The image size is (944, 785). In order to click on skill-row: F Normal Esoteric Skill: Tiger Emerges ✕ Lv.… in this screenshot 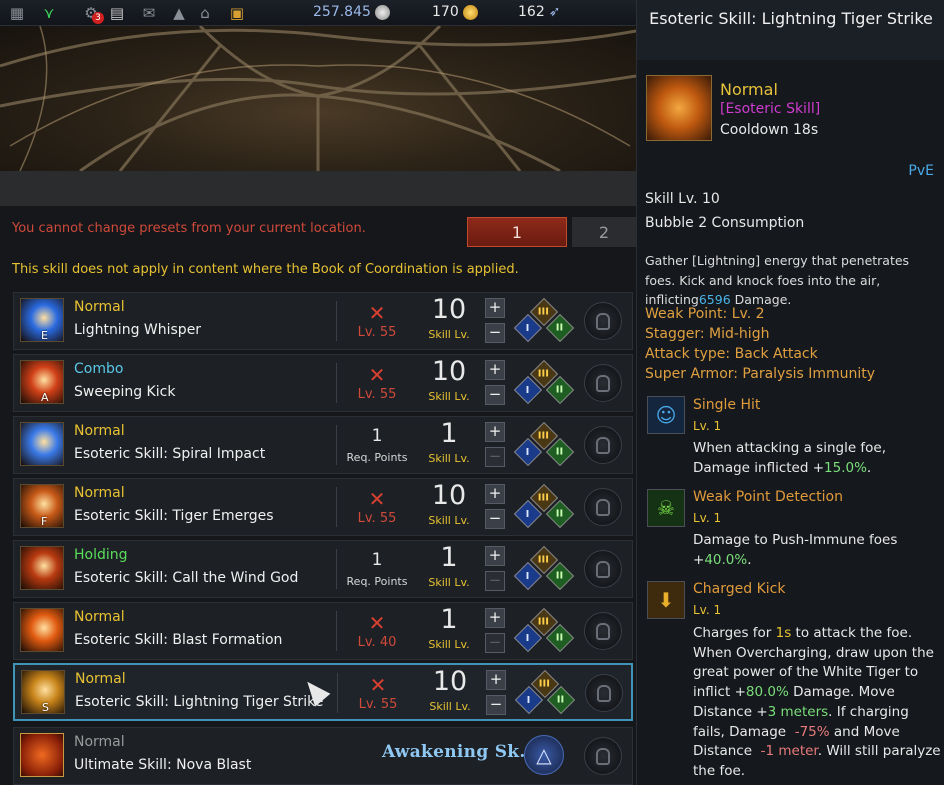, I will do `click(323, 507)`.